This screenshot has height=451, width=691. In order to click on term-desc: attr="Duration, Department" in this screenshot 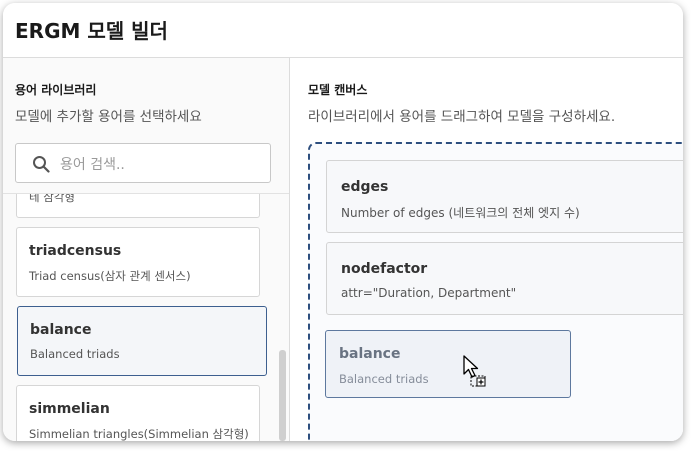, I will do `click(429, 293)`.